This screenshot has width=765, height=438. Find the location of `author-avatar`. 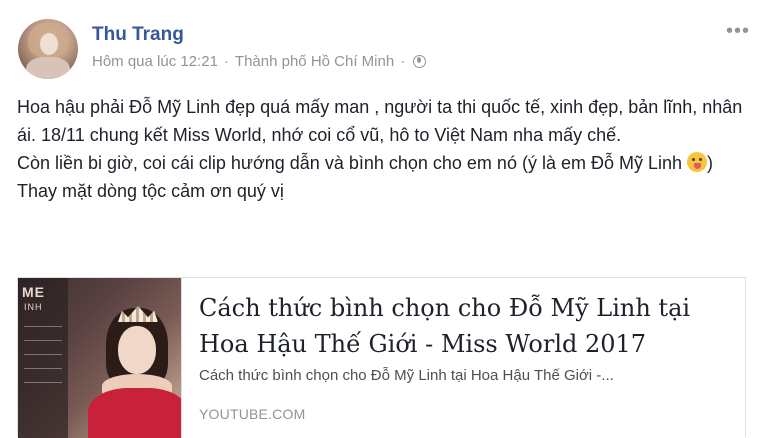

author-avatar is located at coordinates (48, 49).